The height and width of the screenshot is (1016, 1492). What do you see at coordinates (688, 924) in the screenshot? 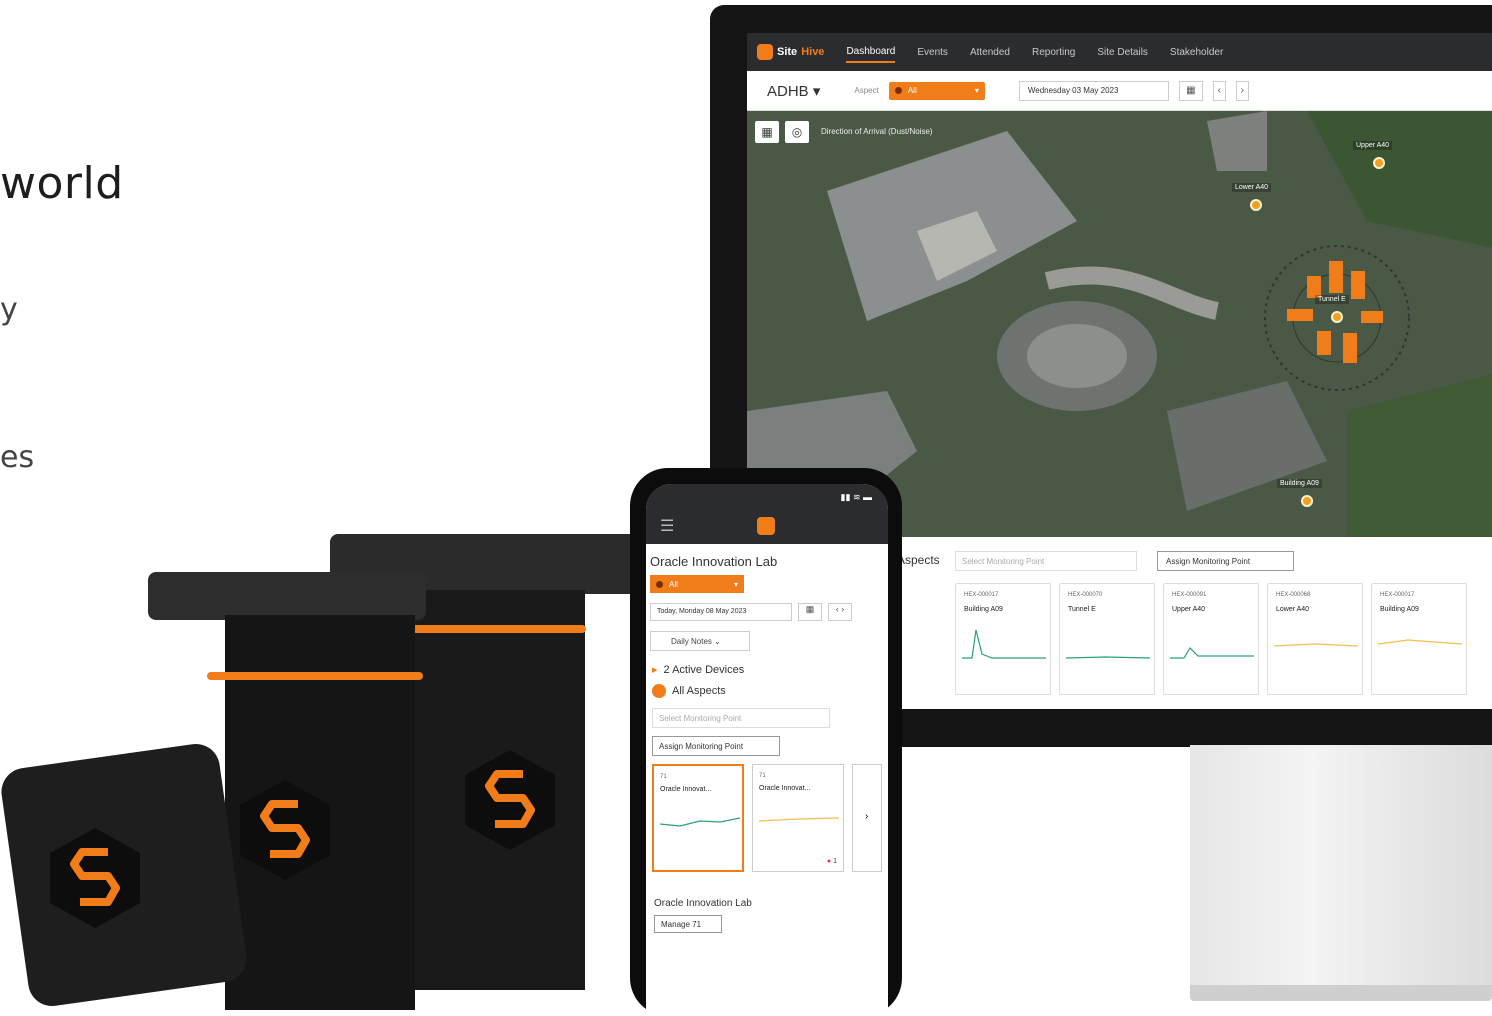
I see `manage-button: Manage 71` at bounding box center [688, 924].